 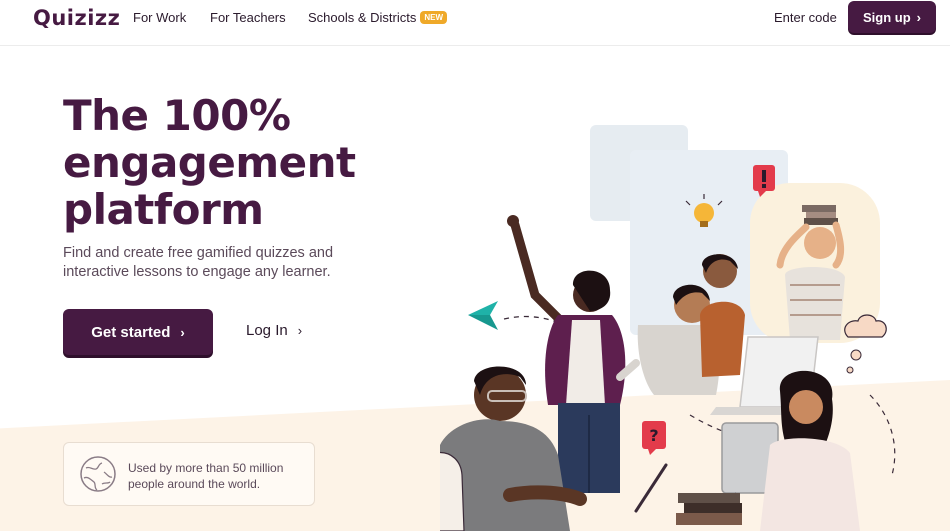 What do you see at coordinates (76, 18) in the screenshot?
I see `quizizz-logo: Quizizz` at bounding box center [76, 18].